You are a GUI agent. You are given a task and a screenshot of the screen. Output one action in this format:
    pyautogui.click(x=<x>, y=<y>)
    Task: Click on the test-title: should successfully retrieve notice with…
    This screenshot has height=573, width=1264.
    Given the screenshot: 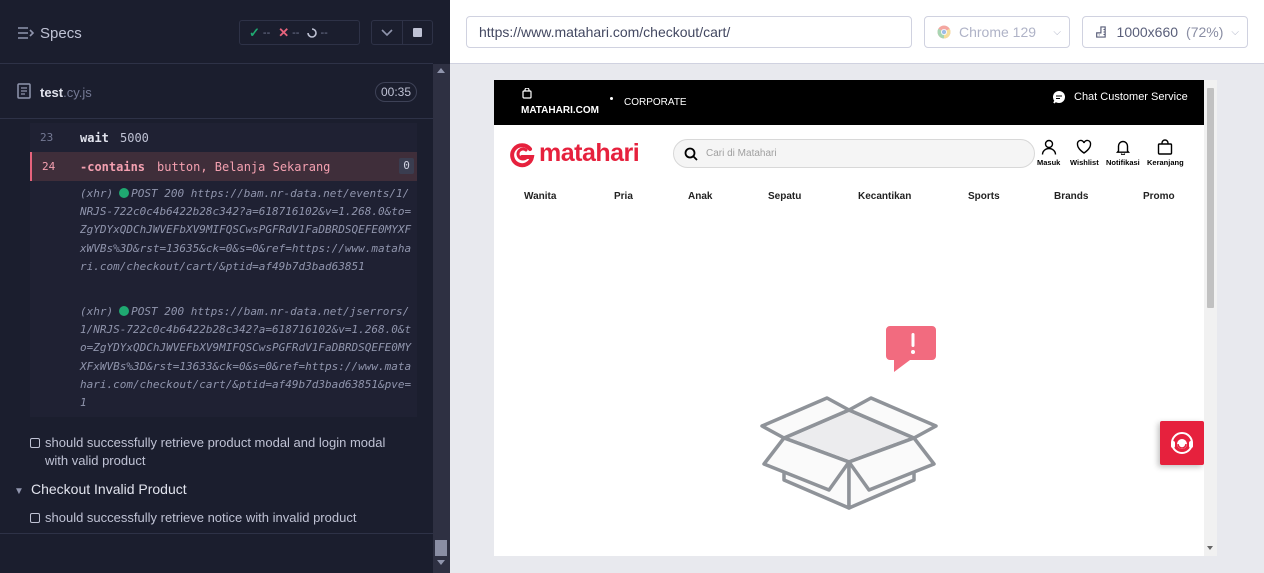 What is the action you would take?
    pyautogui.click(x=201, y=517)
    